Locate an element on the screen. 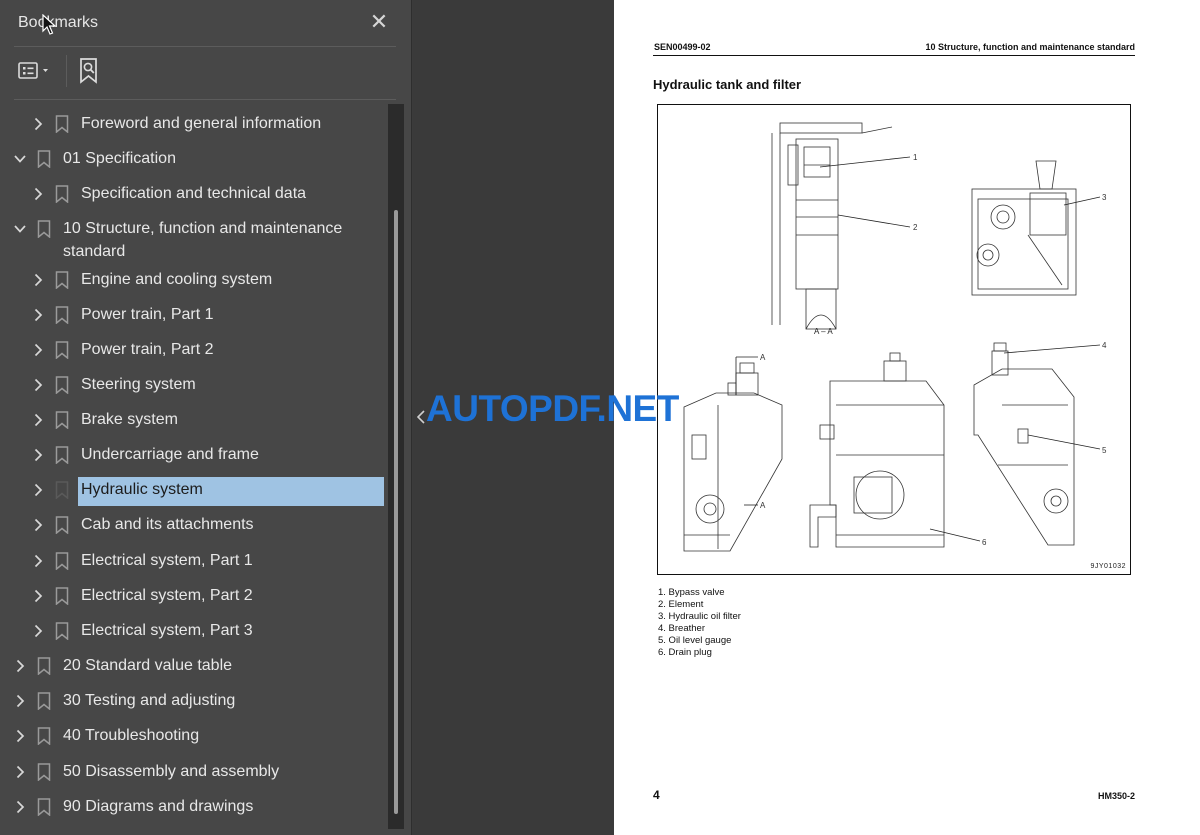 The width and height of the screenshot is (1200, 835). bookmark-label-area: Electrical system, Part 2 is located at coordinates (231, 597).